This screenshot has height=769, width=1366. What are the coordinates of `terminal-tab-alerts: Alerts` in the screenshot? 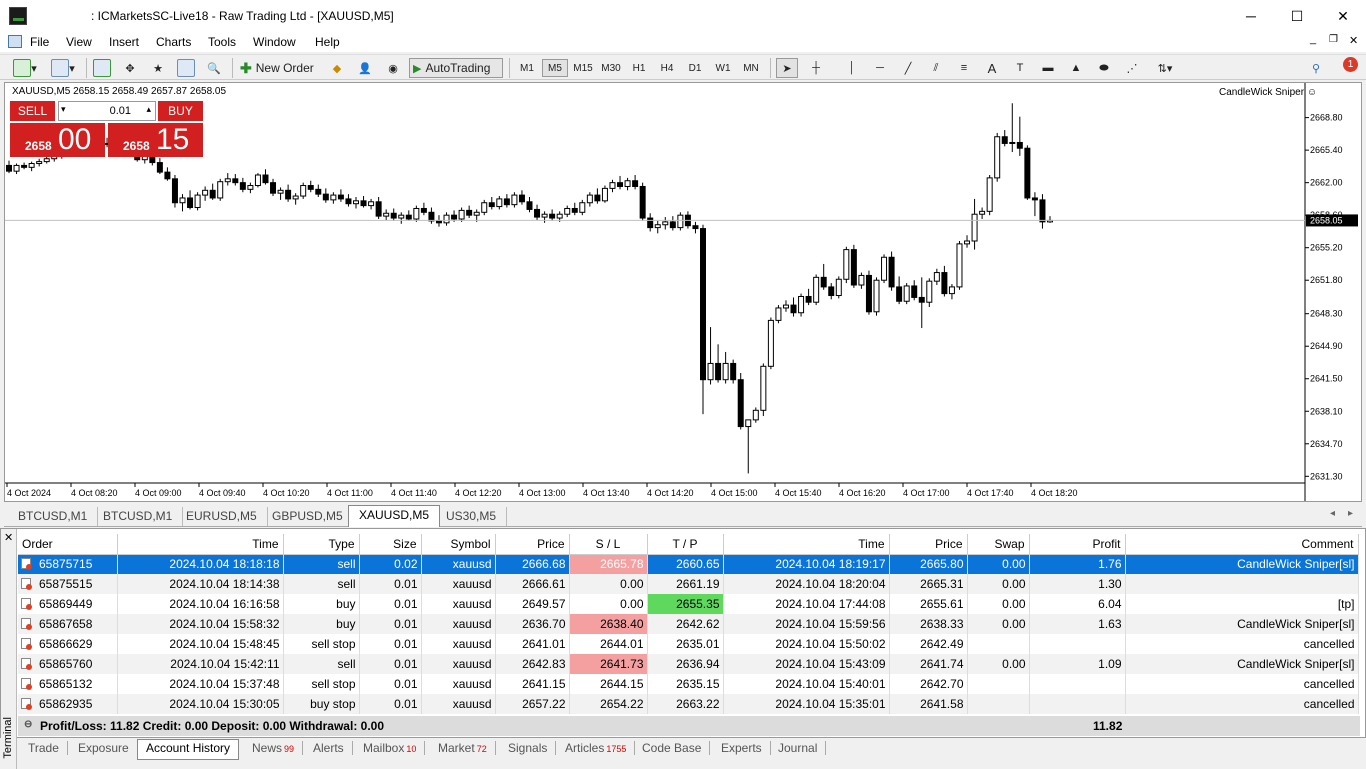 It's located at (329, 748).